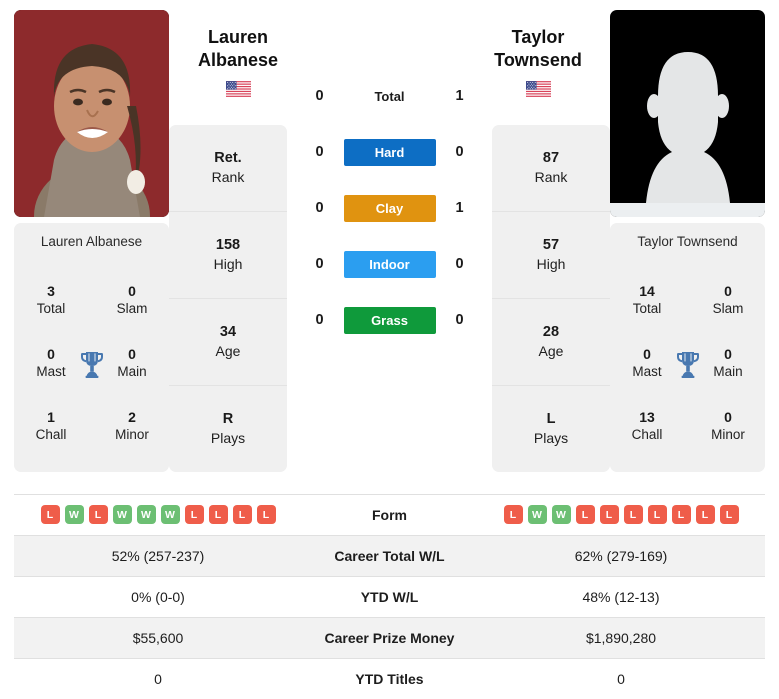  What do you see at coordinates (647, 308) in the screenshot?
I see `titles-total-label-right: Total` at bounding box center [647, 308].